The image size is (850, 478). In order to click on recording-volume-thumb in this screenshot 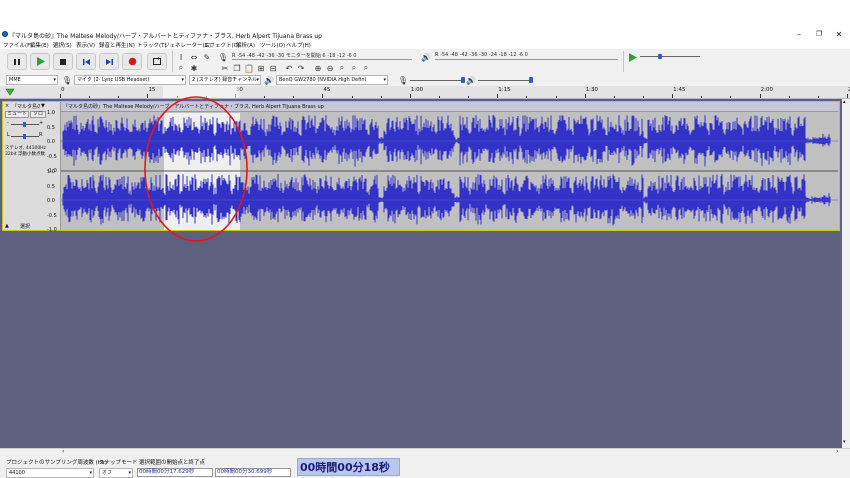, I will do `click(463, 80)`.